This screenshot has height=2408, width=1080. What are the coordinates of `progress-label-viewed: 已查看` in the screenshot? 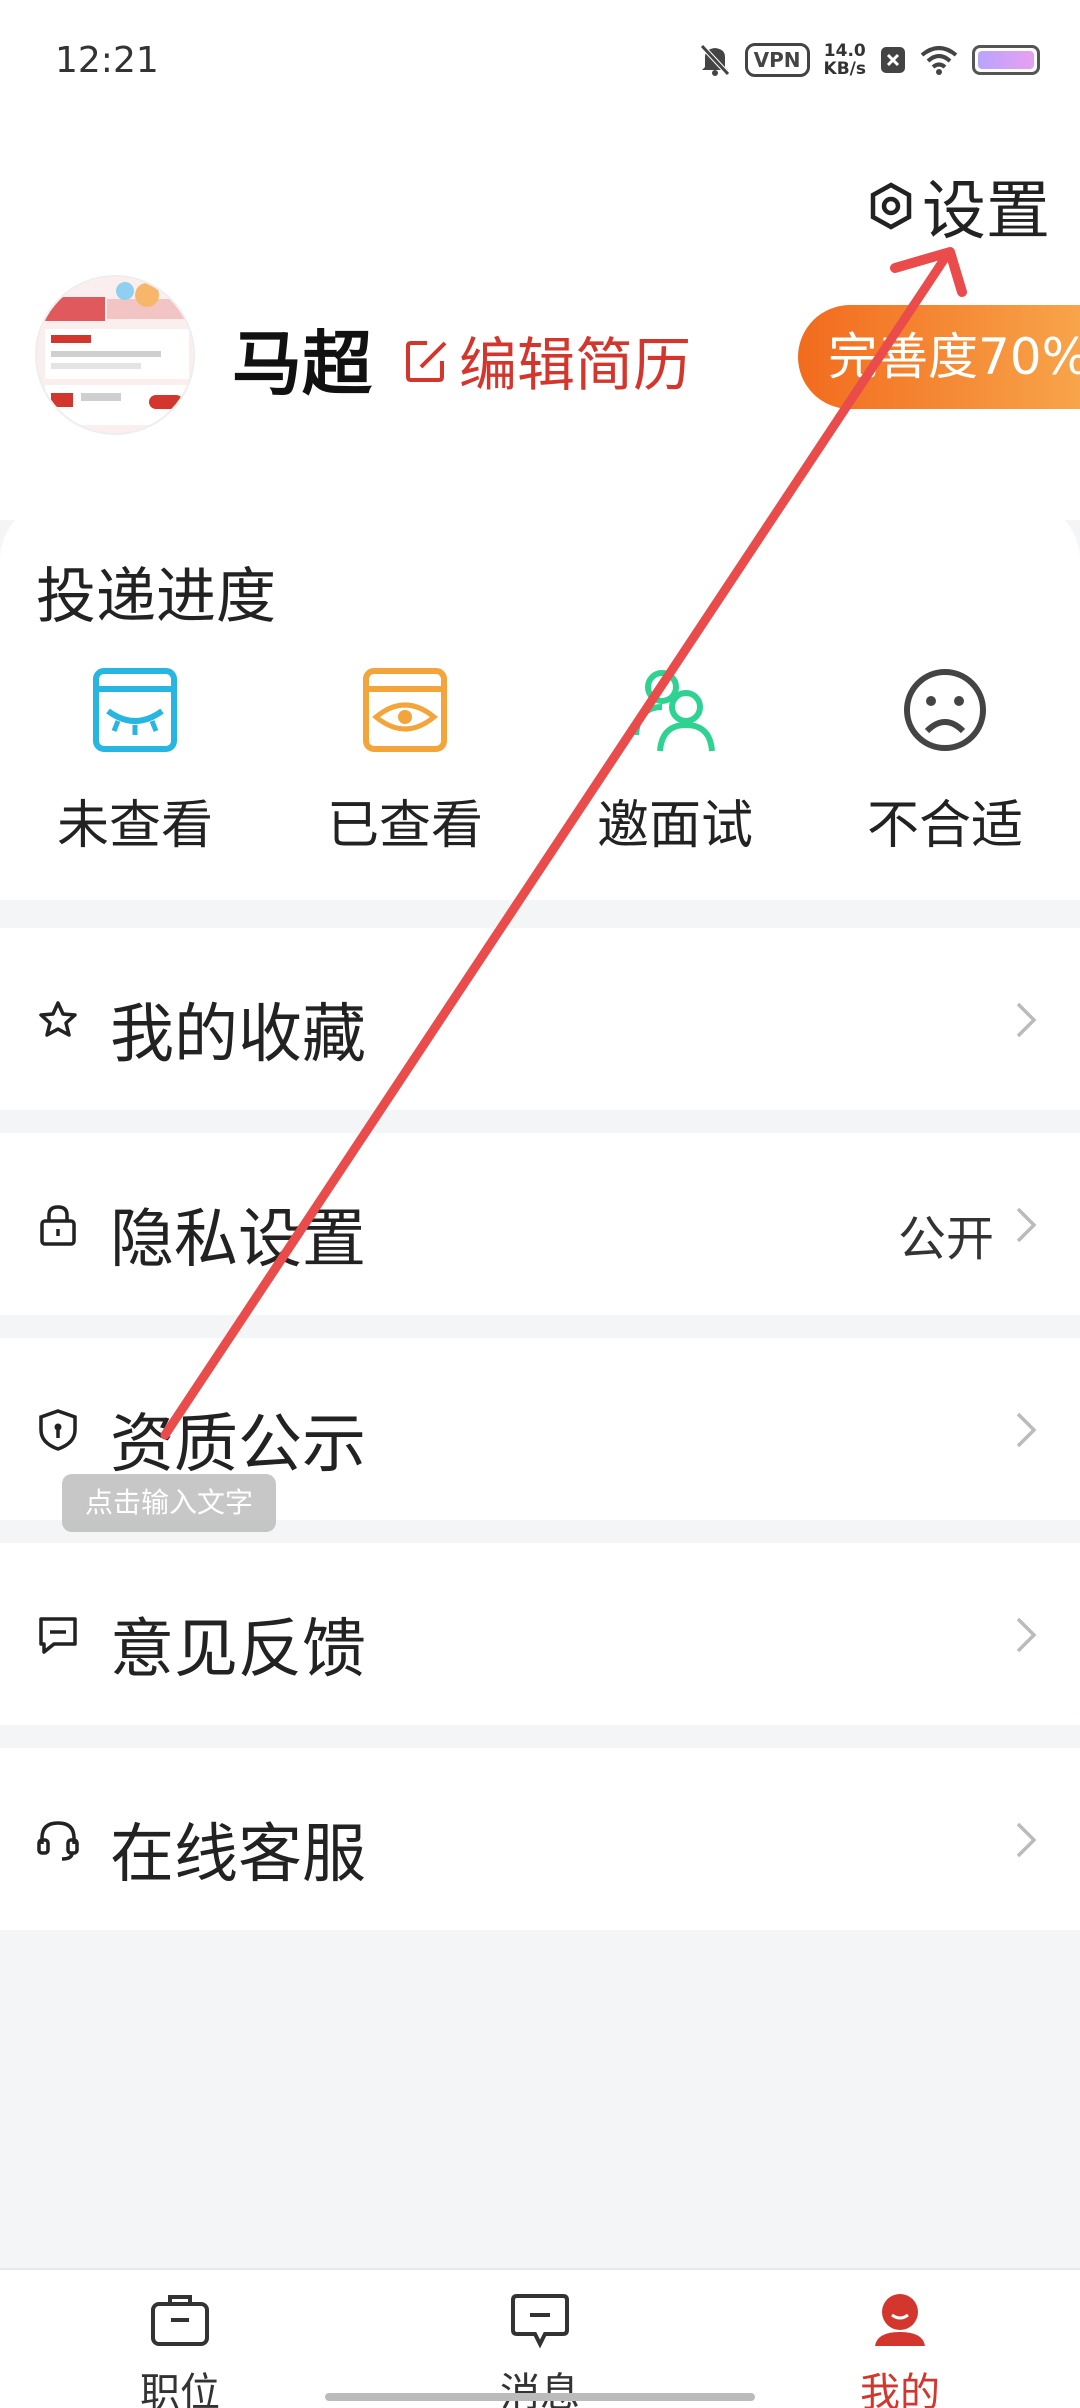 It's located at (404, 826).